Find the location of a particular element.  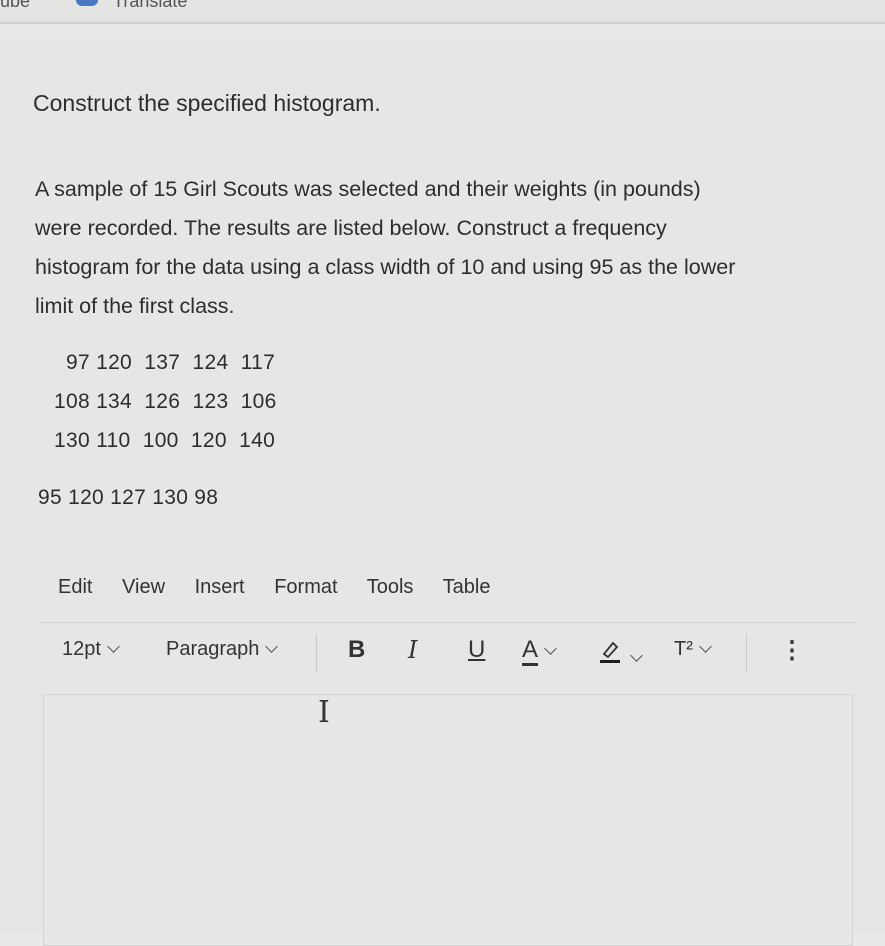

question-heading: Construct the specified histogram. is located at coordinates (207, 103).